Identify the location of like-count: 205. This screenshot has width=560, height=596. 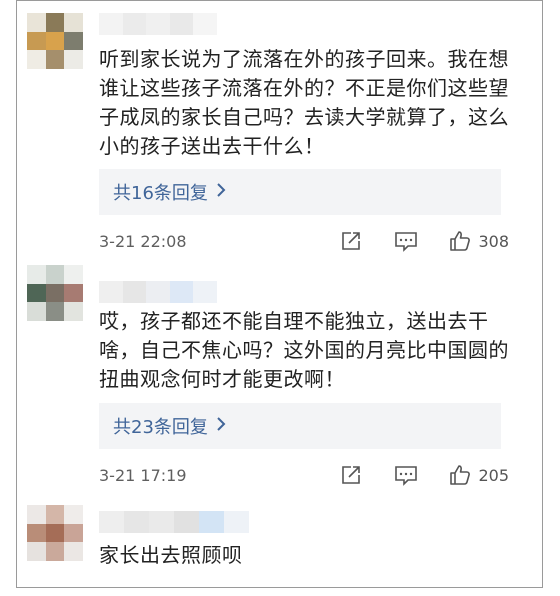
(493, 475).